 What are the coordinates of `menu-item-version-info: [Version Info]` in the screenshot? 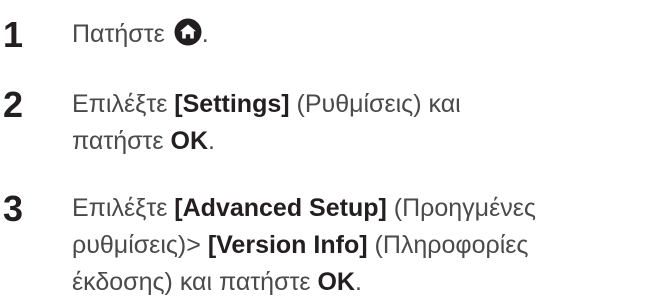 It's located at (287, 245).